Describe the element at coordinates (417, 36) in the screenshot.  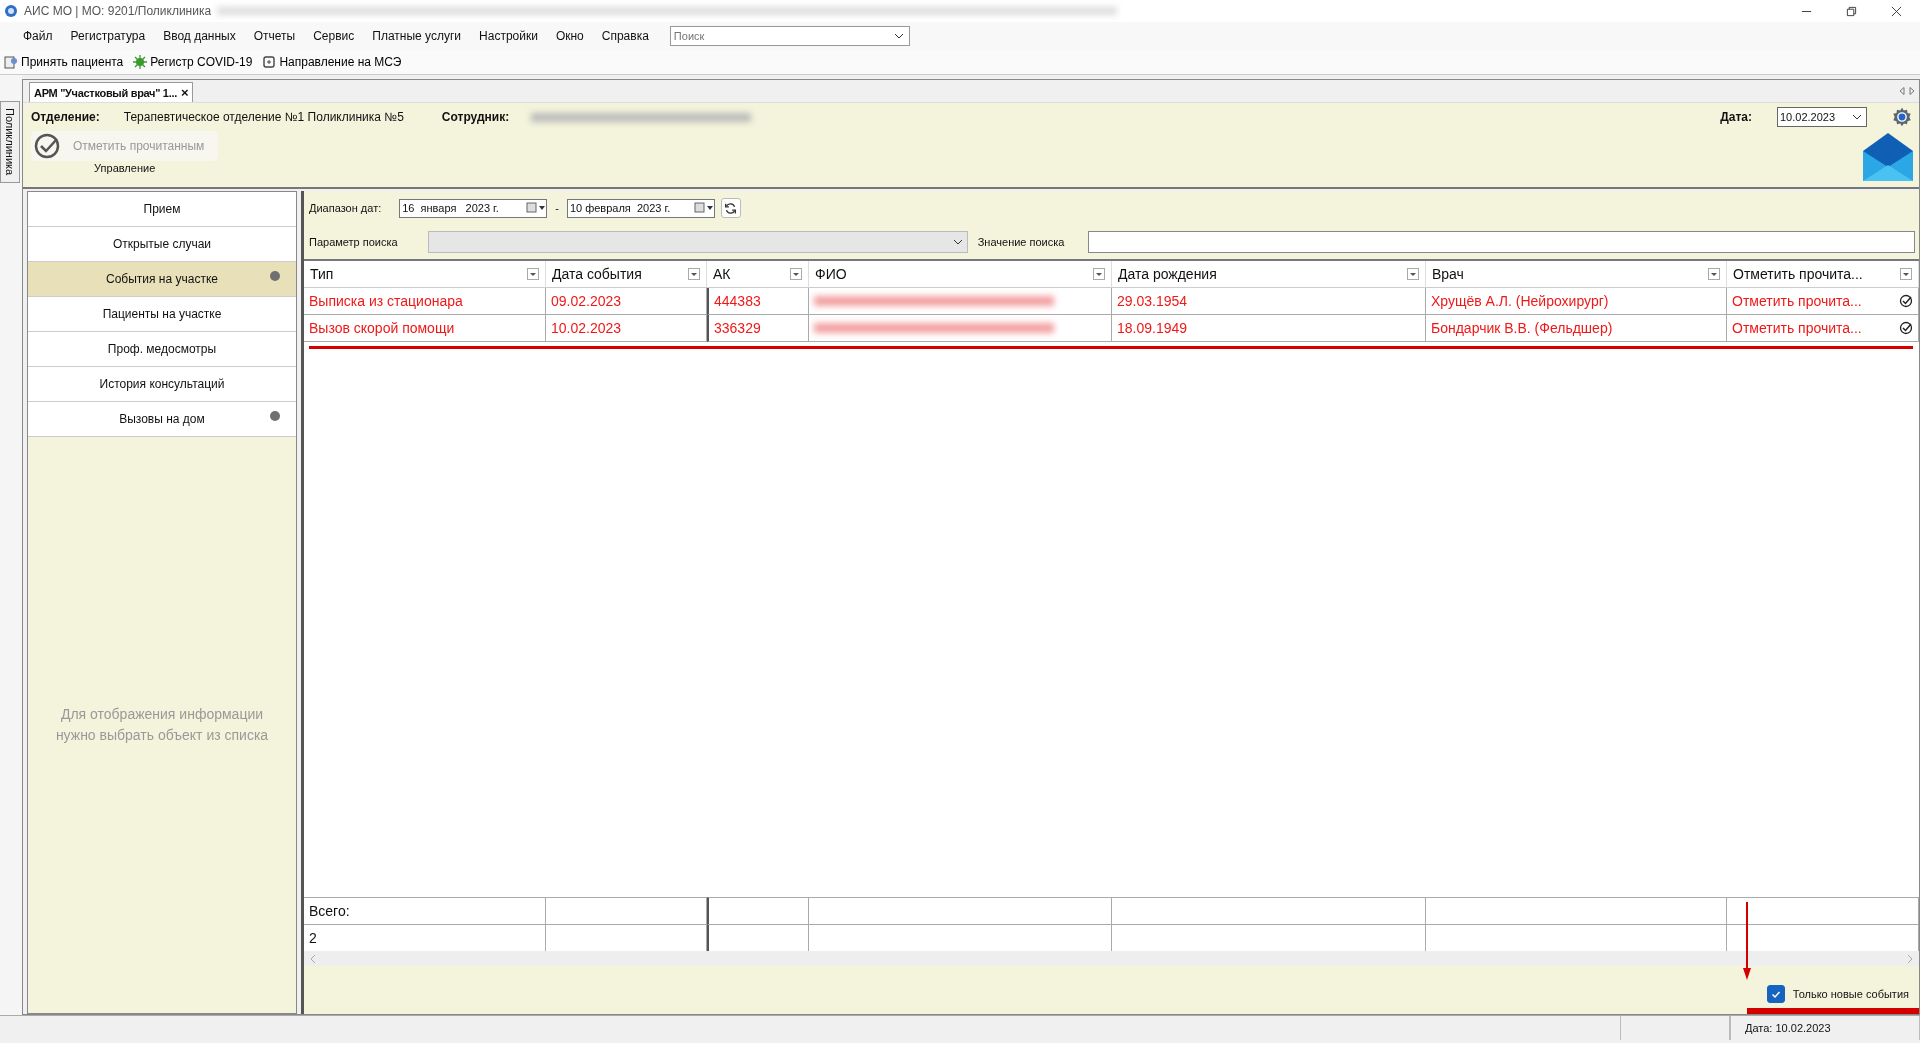
I see `menu-item: Платные услуги` at that location.